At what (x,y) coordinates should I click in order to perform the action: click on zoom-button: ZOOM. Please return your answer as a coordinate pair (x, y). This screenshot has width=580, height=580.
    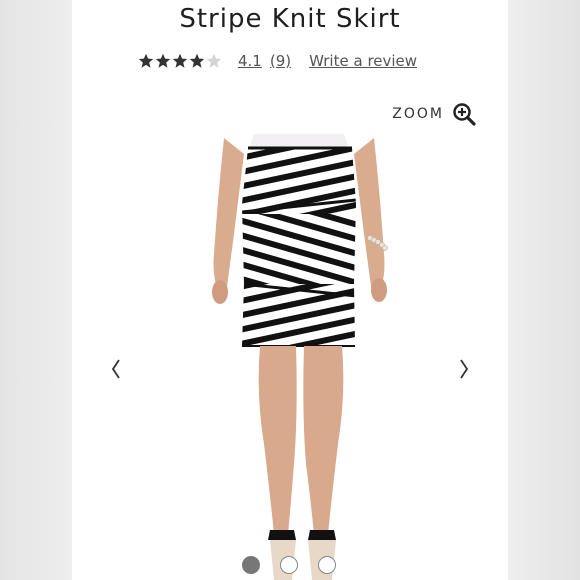
    Looking at the image, I should click on (434, 114).